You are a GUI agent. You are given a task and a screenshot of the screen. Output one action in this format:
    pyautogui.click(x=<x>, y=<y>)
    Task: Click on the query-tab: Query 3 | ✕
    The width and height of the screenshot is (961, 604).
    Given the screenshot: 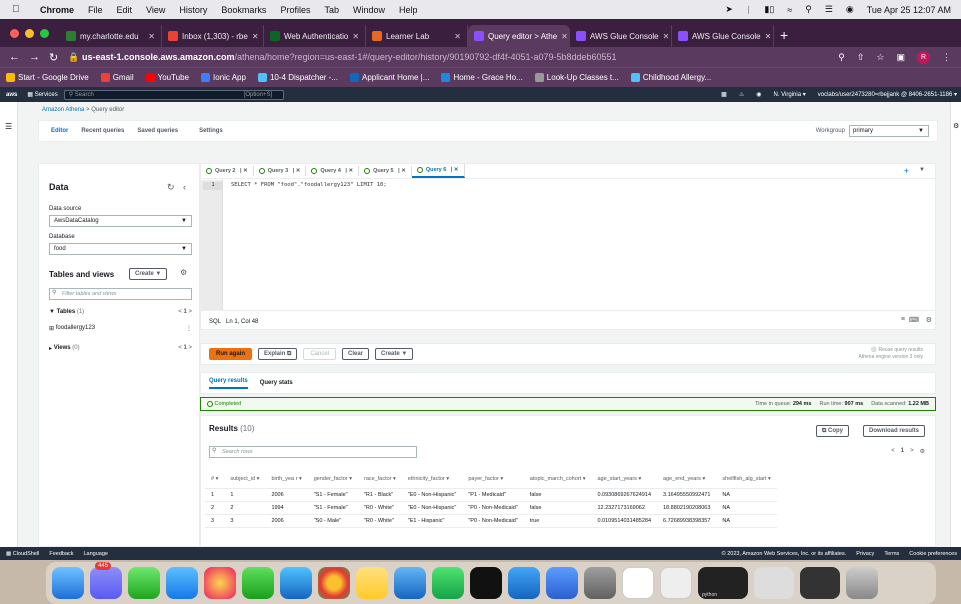 What is the action you would take?
    pyautogui.click(x=280, y=171)
    